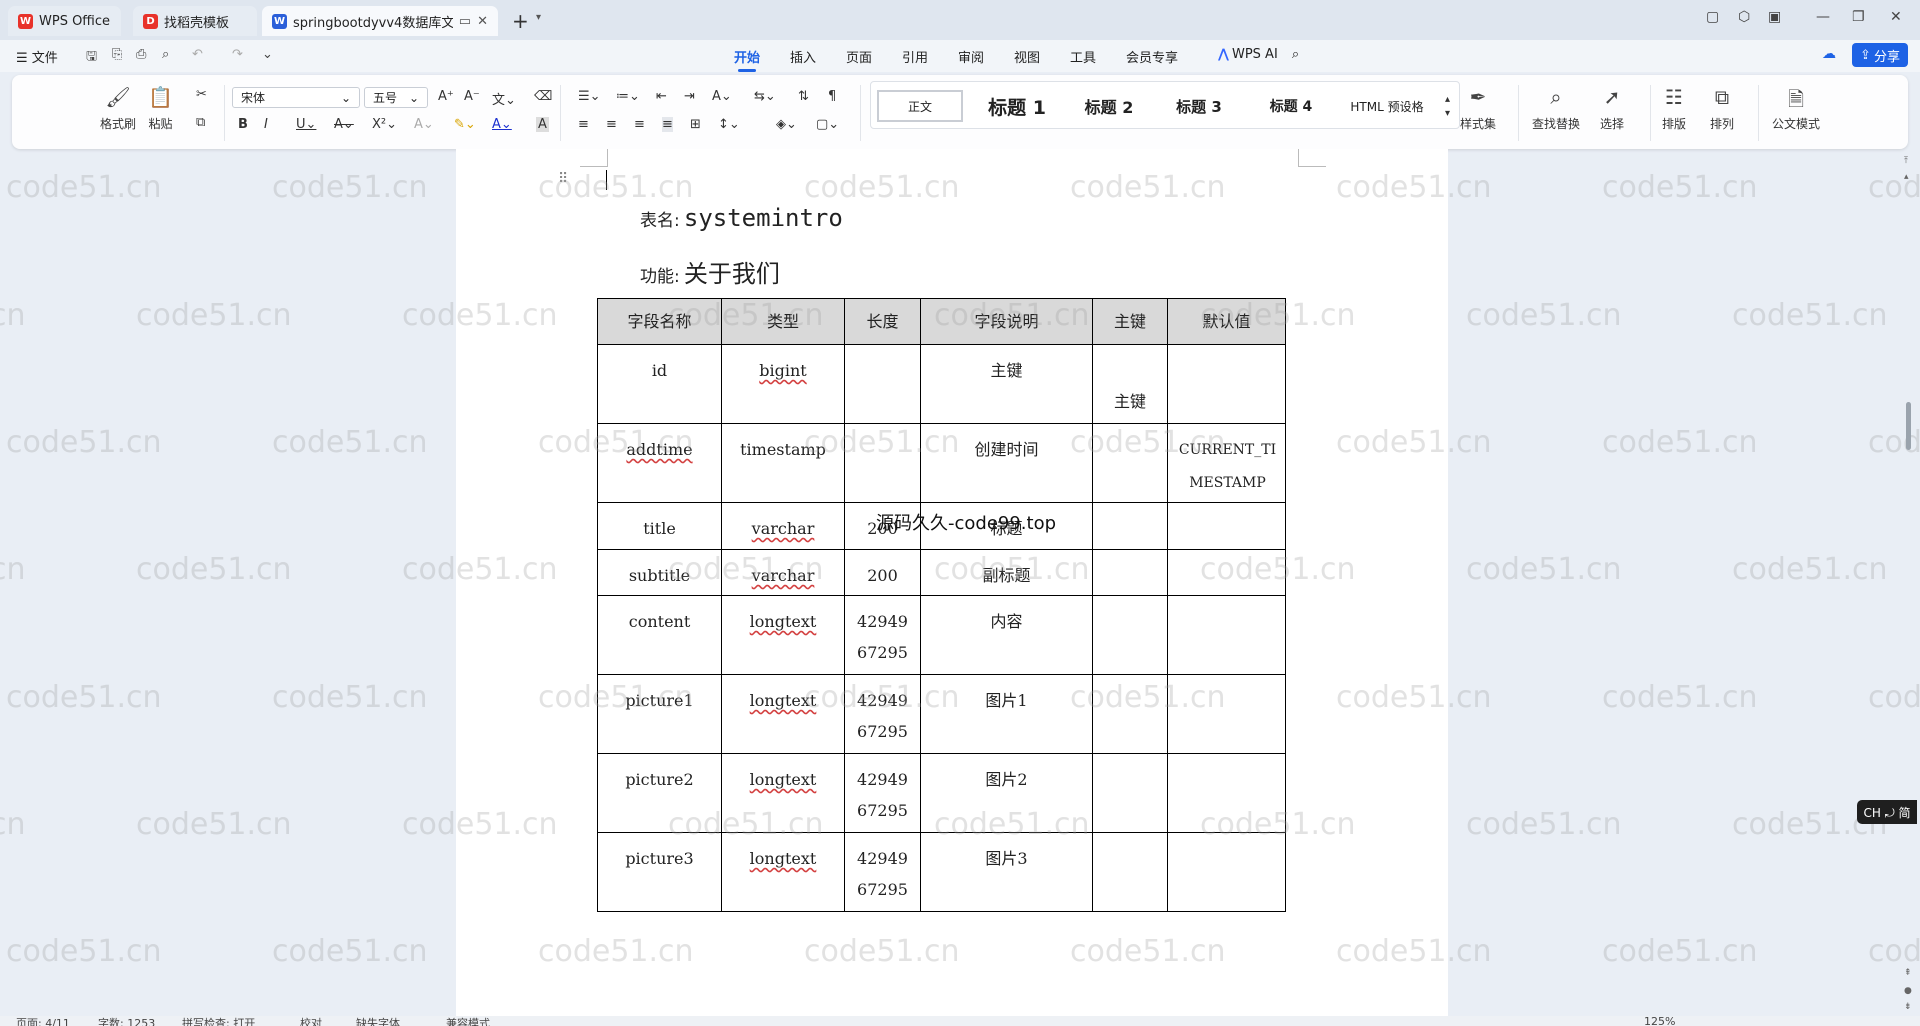 The height and width of the screenshot is (1026, 1920). What do you see at coordinates (695, 124) in the screenshot?
I see `distributed-icon: ⊞` at bounding box center [695, 124].